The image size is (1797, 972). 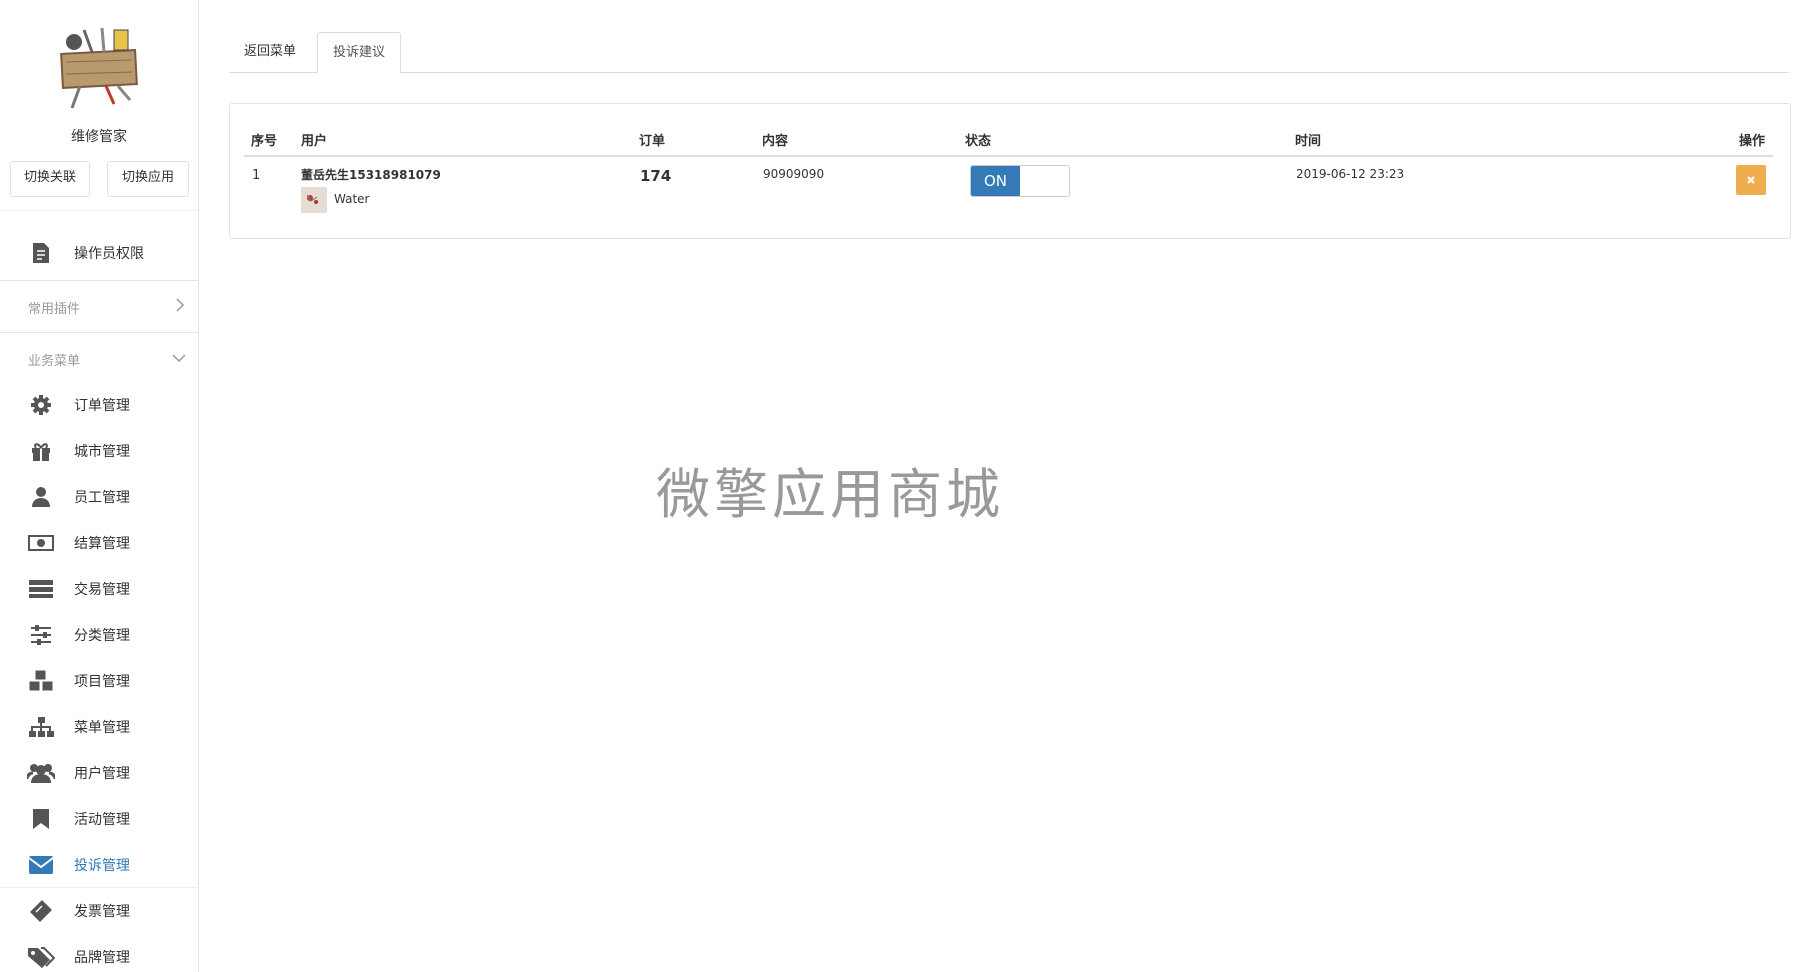 What do you see at coordinates (652, 141) in the screenshot?
I see `column-header-order: 订单` at bounding box center [652, 141].